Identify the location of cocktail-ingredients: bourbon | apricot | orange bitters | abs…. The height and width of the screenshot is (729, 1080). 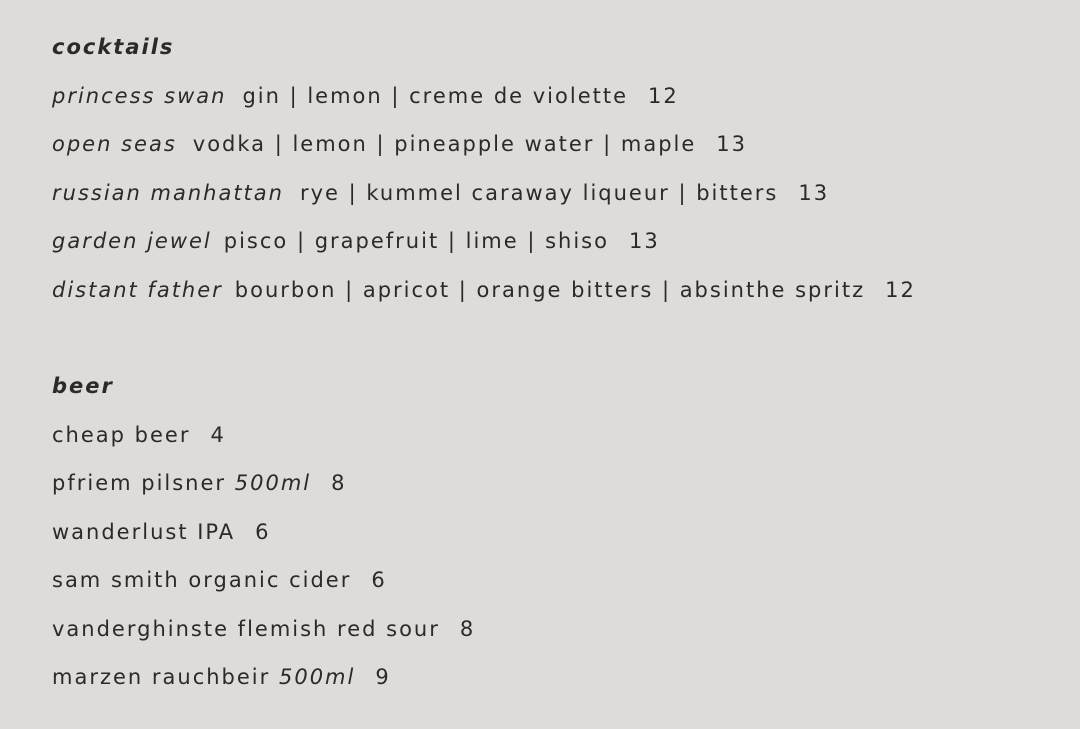
(550, 290).